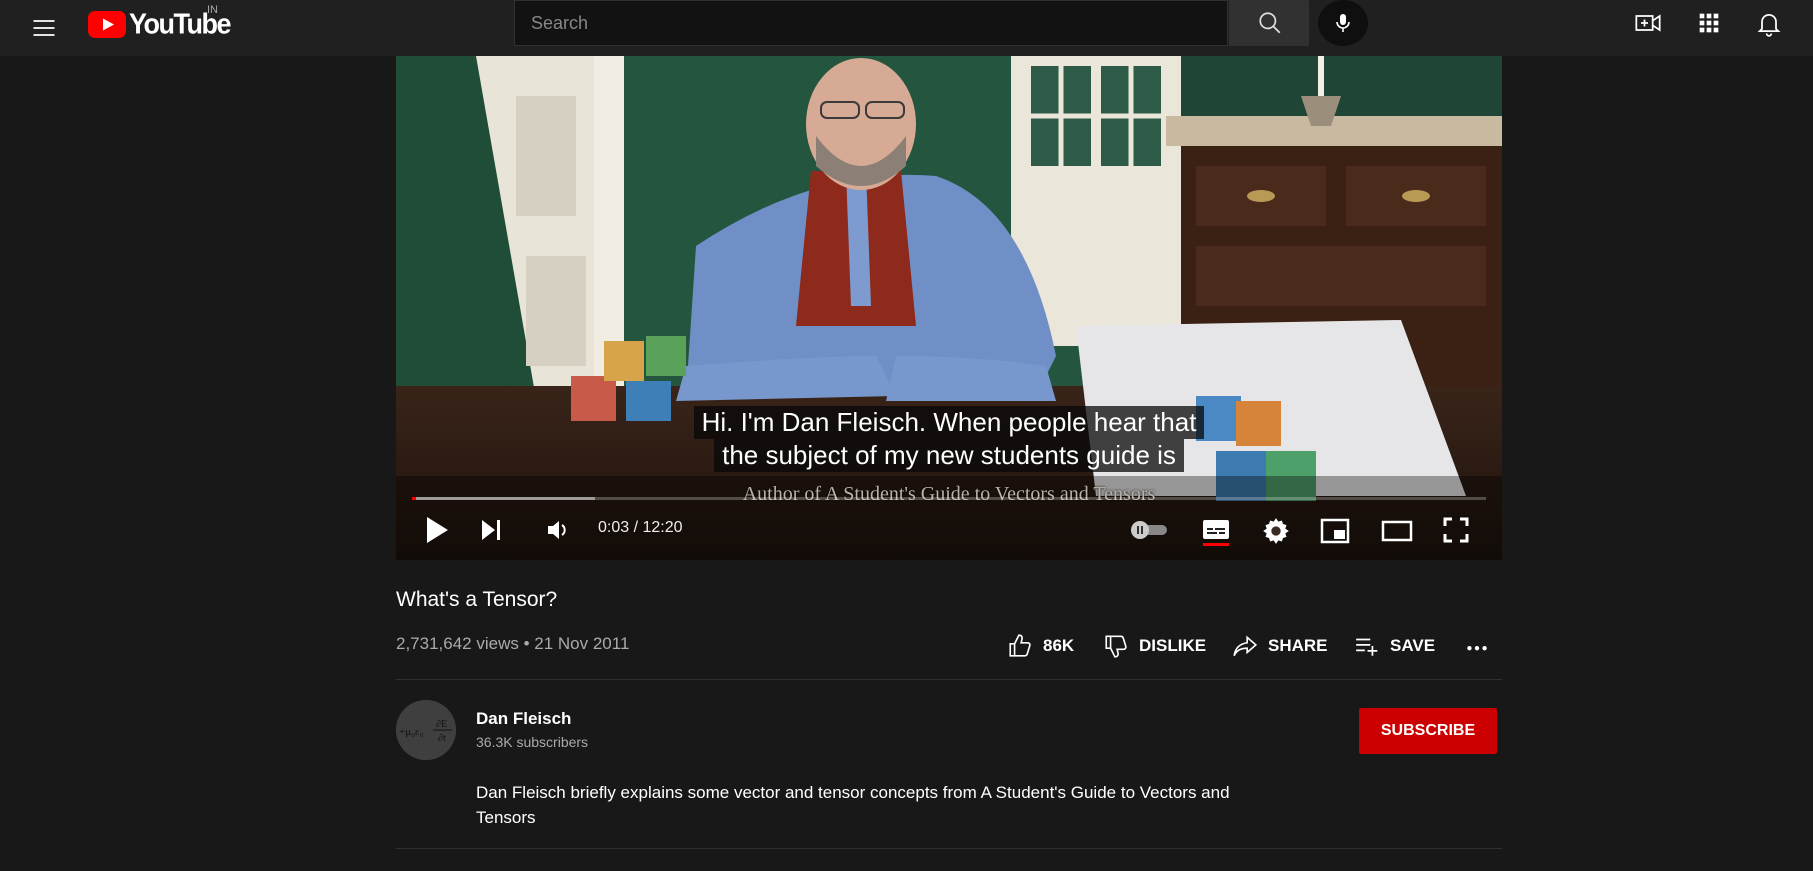  I want to click on subtitles-icon, so click(1216, 533).